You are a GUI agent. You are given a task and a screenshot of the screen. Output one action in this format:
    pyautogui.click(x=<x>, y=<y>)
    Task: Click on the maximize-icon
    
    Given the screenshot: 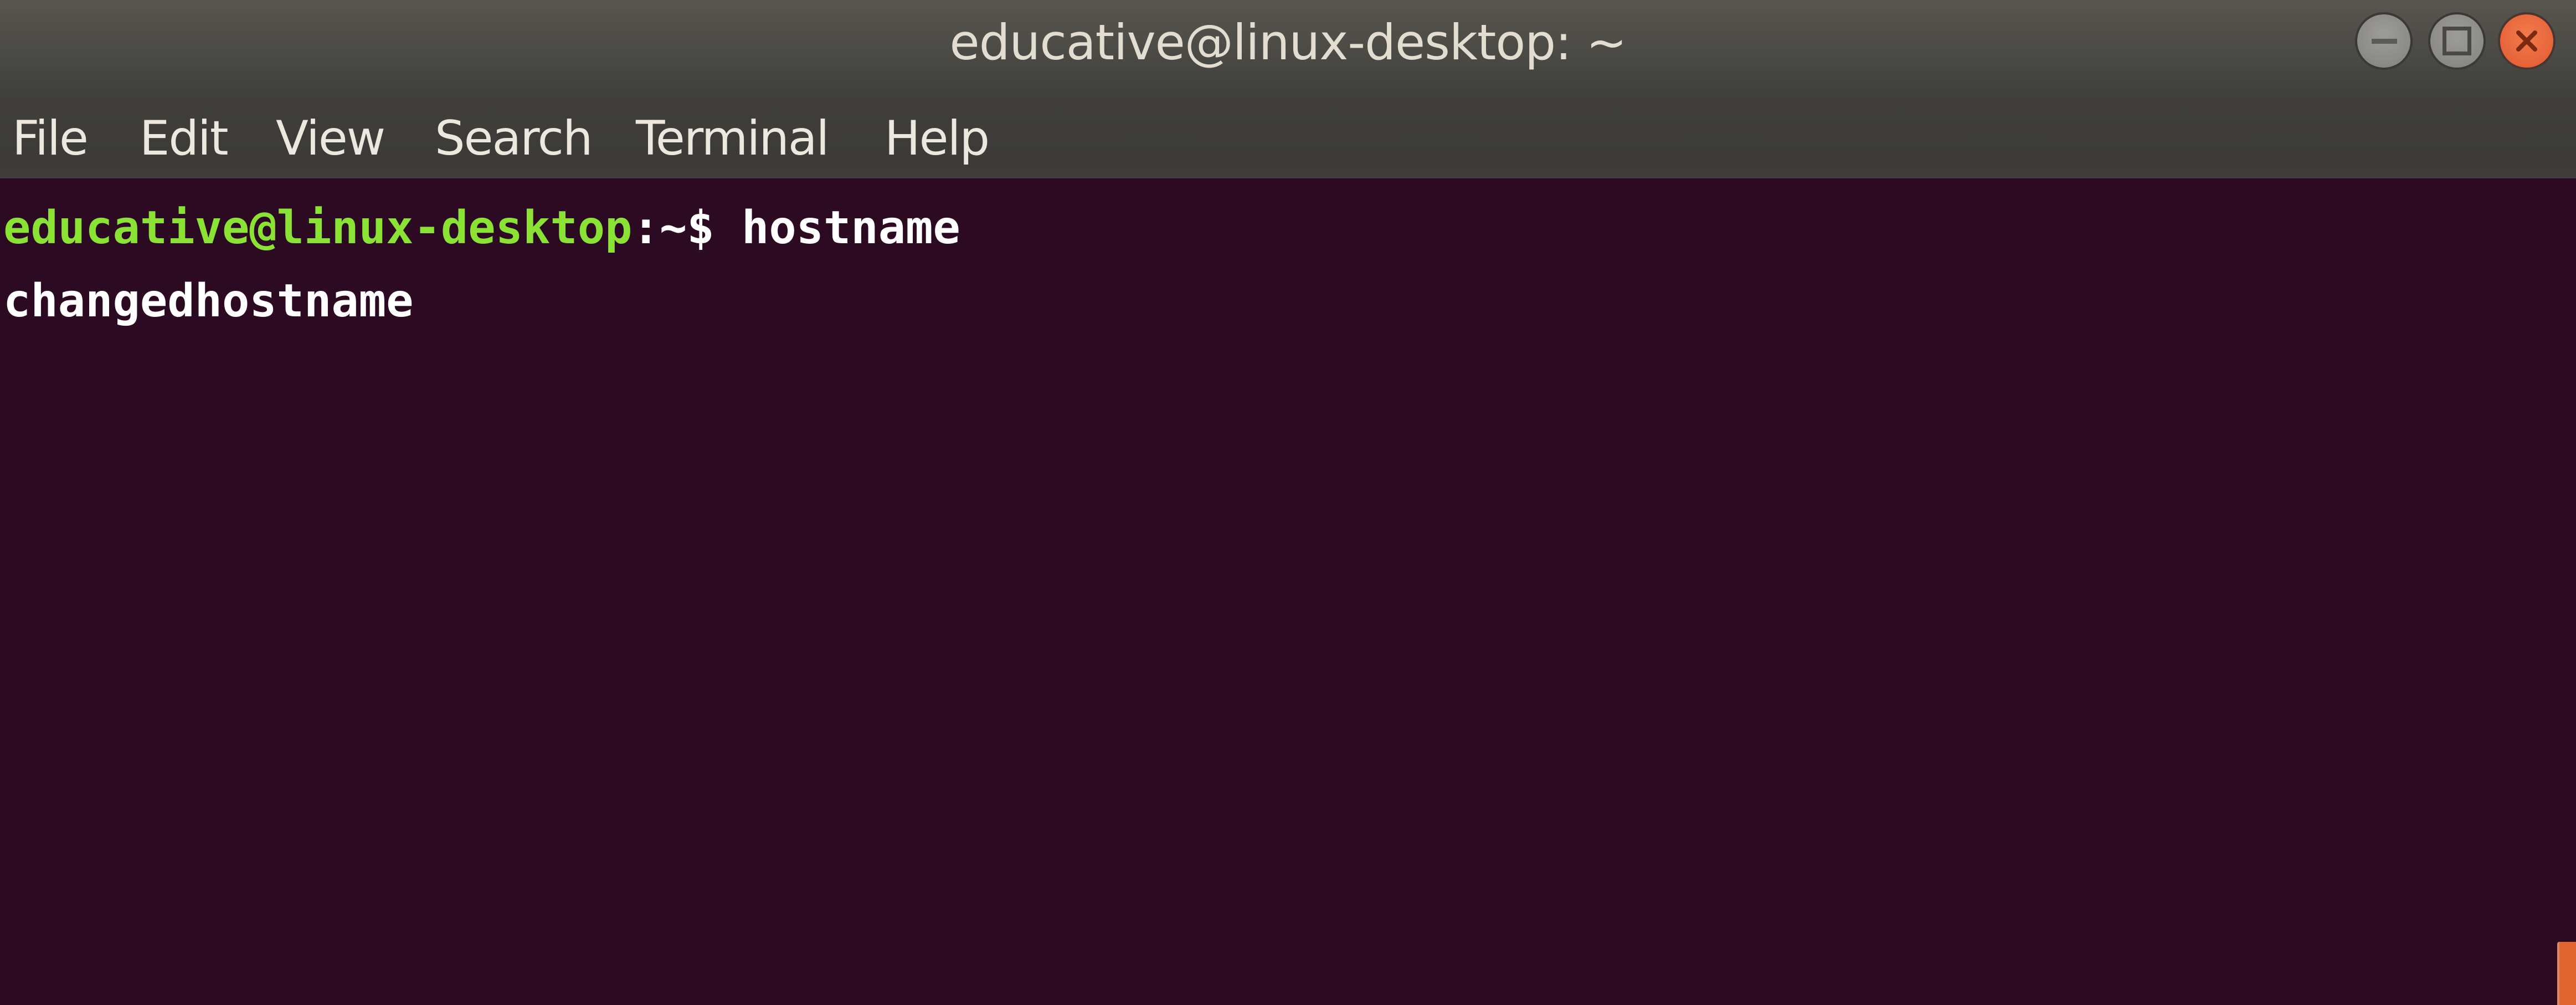 What is the action you would take?
    pyautogui.click(x=2457, y=41)
    